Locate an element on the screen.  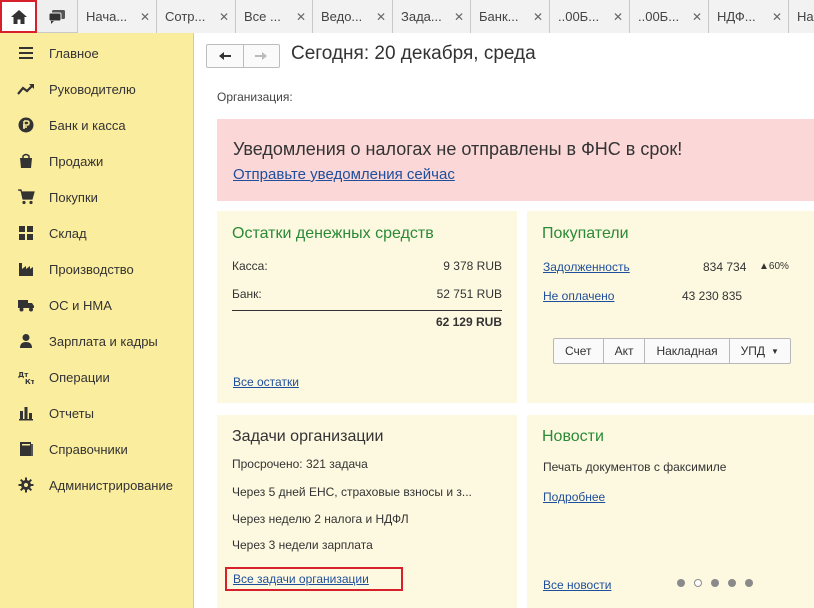
cart-icon is located at coordinates (26, 197).